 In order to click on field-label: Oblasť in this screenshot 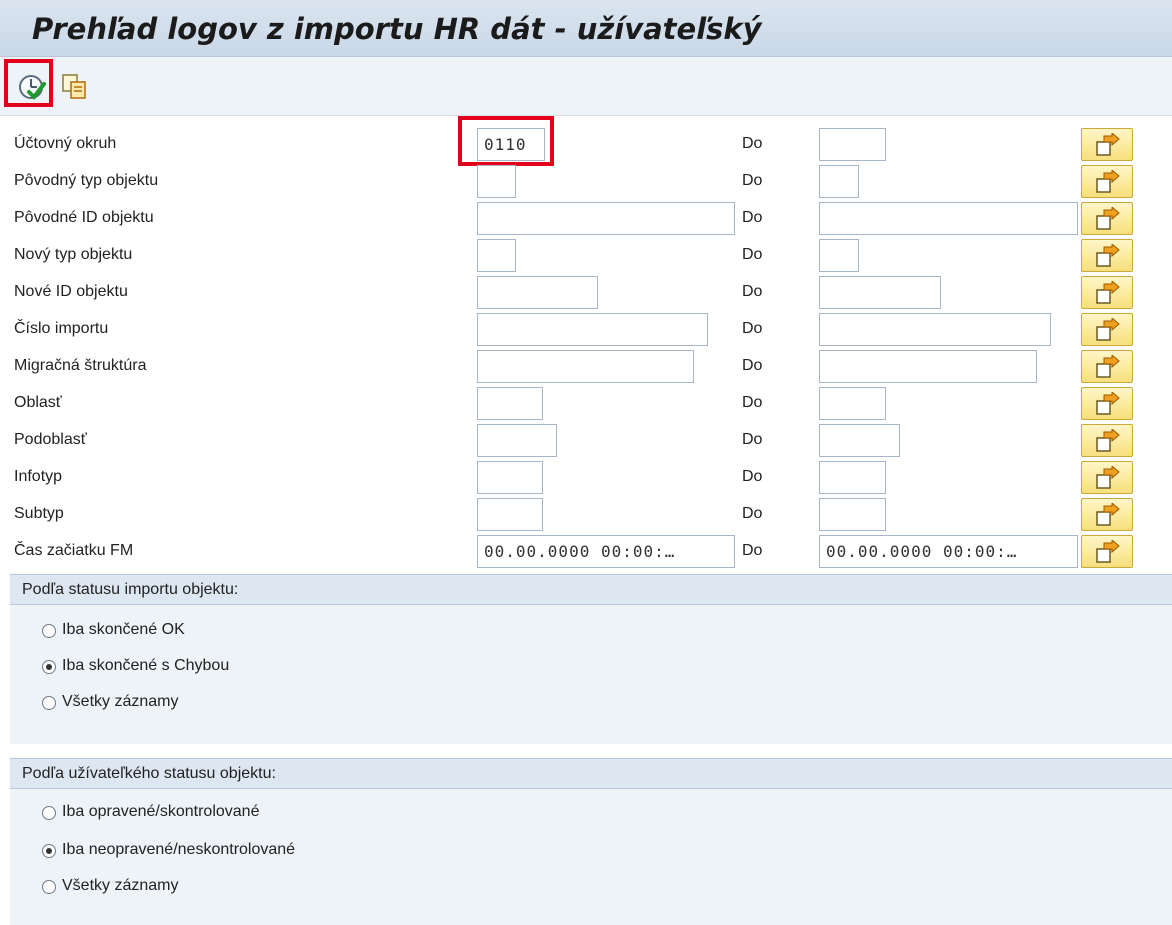, I will do `click(38, 402)`.